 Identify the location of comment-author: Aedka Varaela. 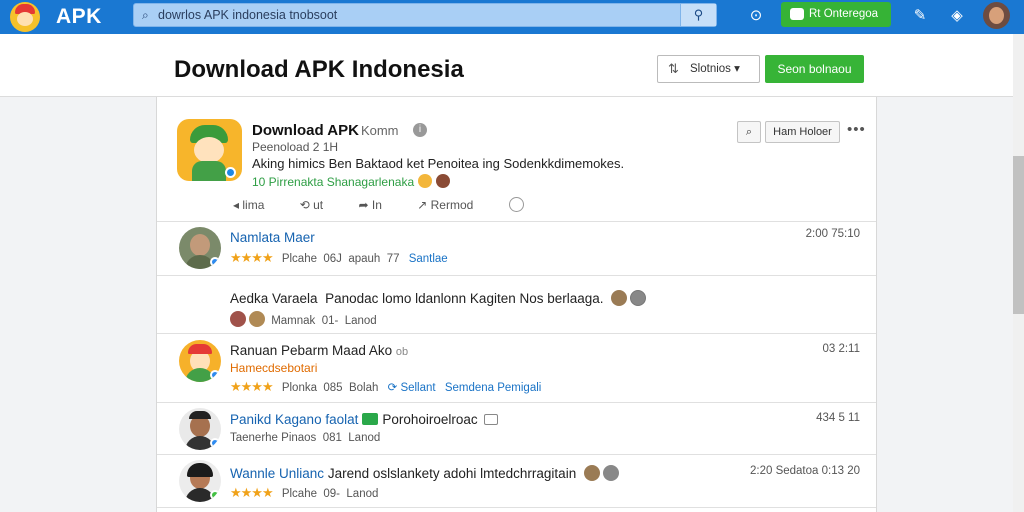
(274, 298).